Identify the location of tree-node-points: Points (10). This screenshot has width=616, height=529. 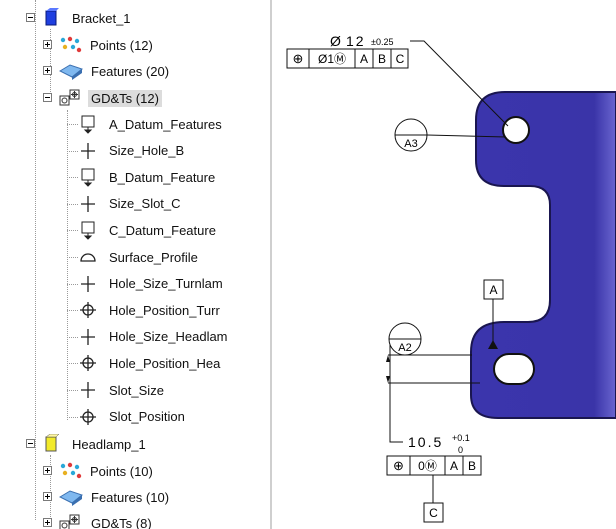
(107, 471).